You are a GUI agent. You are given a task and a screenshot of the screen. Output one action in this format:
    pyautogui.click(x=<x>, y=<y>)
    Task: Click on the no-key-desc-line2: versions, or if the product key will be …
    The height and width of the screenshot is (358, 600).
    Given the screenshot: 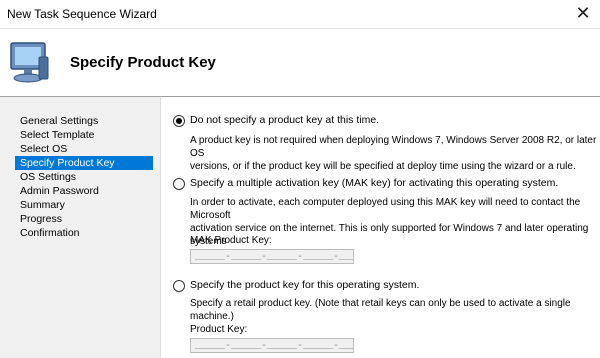 What is the action you would take?
    pyautogui.click(x=383, y=166)
    